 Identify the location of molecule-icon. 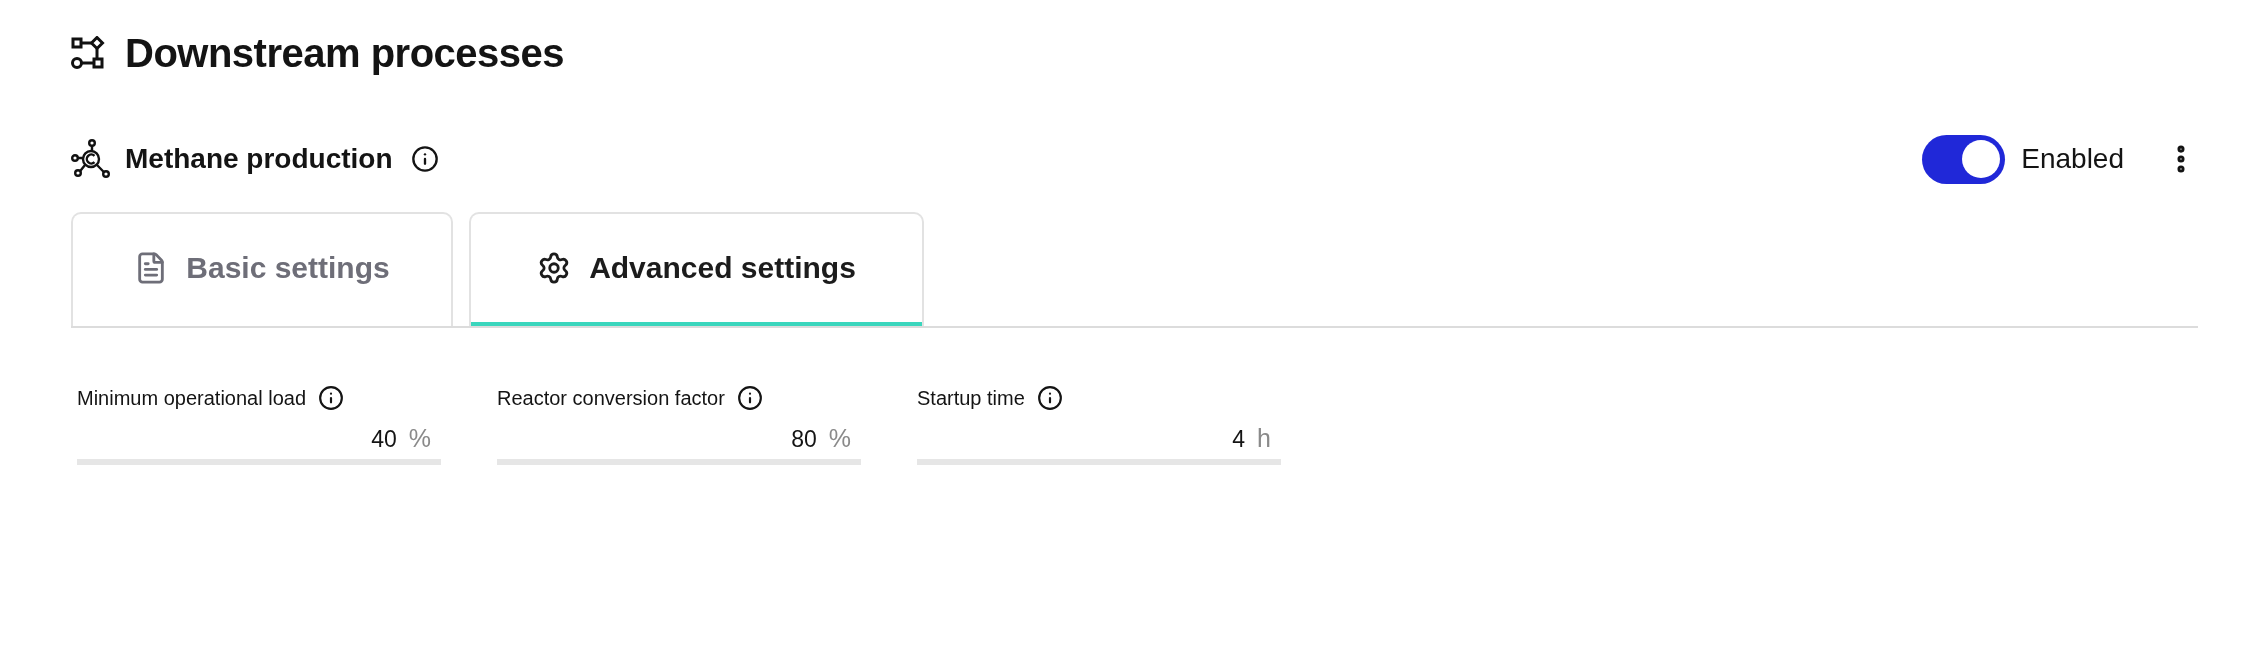
(91, 159).